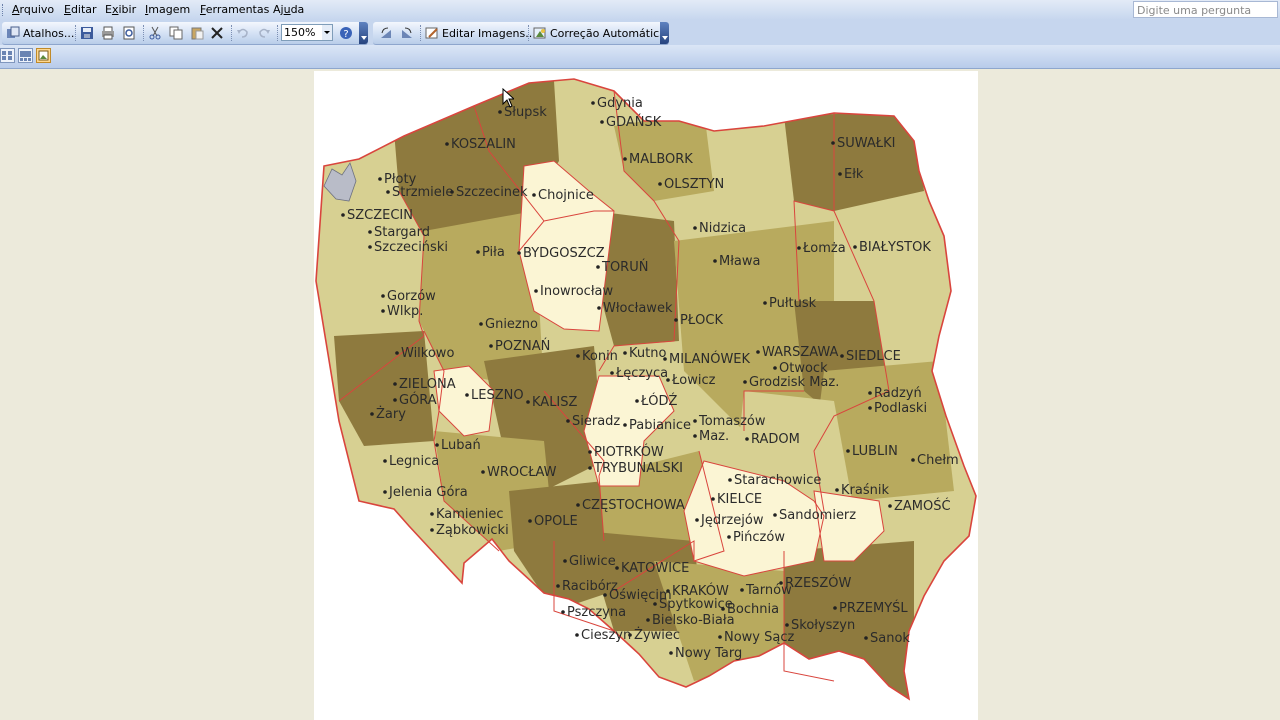 This screenshot has width=1280, height=720. I want to click on menu-accelerator: u, so click(287, 9).